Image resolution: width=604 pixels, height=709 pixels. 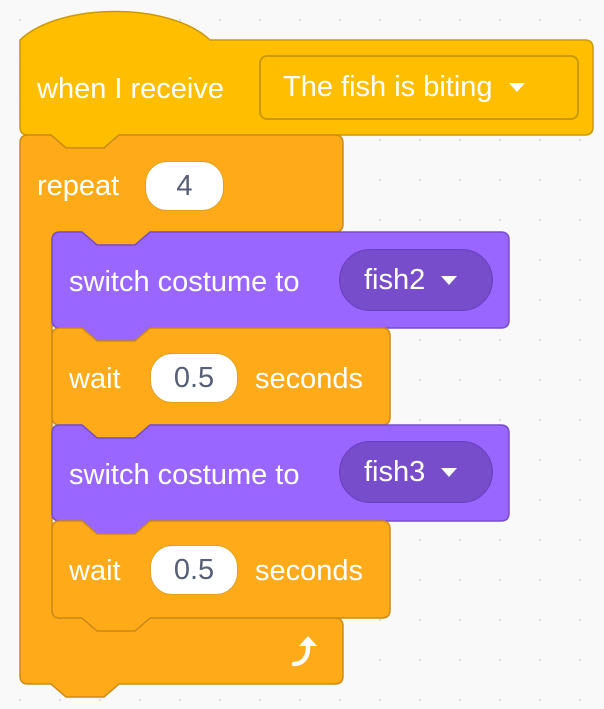 I want to click on repeat-label: repeat, so click(x=78, y=186).